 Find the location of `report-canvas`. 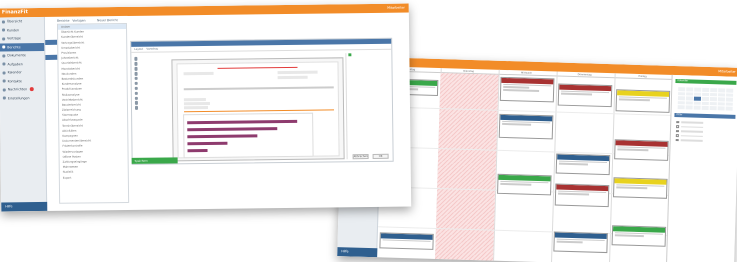

report-canvas is located at coordinates (258, 109).